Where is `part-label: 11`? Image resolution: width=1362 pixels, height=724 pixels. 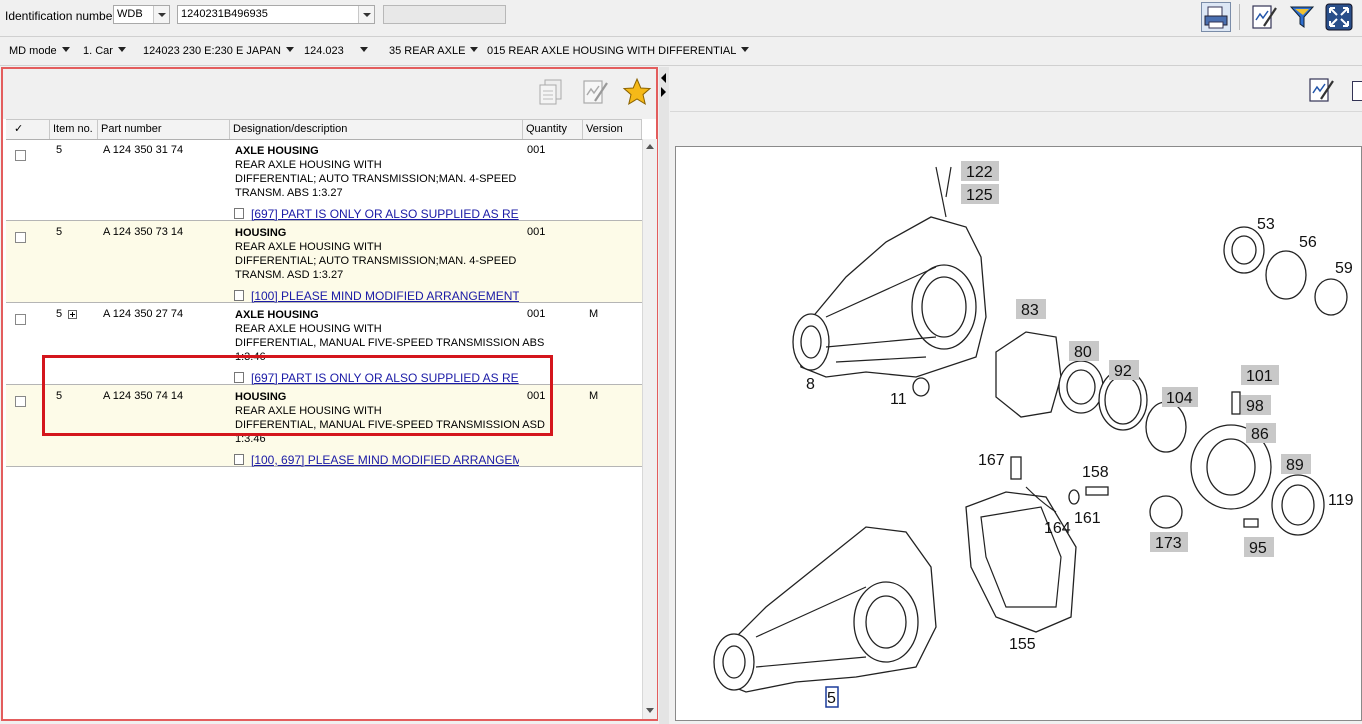 part-label: 11 is located at coordinates (898, 399).